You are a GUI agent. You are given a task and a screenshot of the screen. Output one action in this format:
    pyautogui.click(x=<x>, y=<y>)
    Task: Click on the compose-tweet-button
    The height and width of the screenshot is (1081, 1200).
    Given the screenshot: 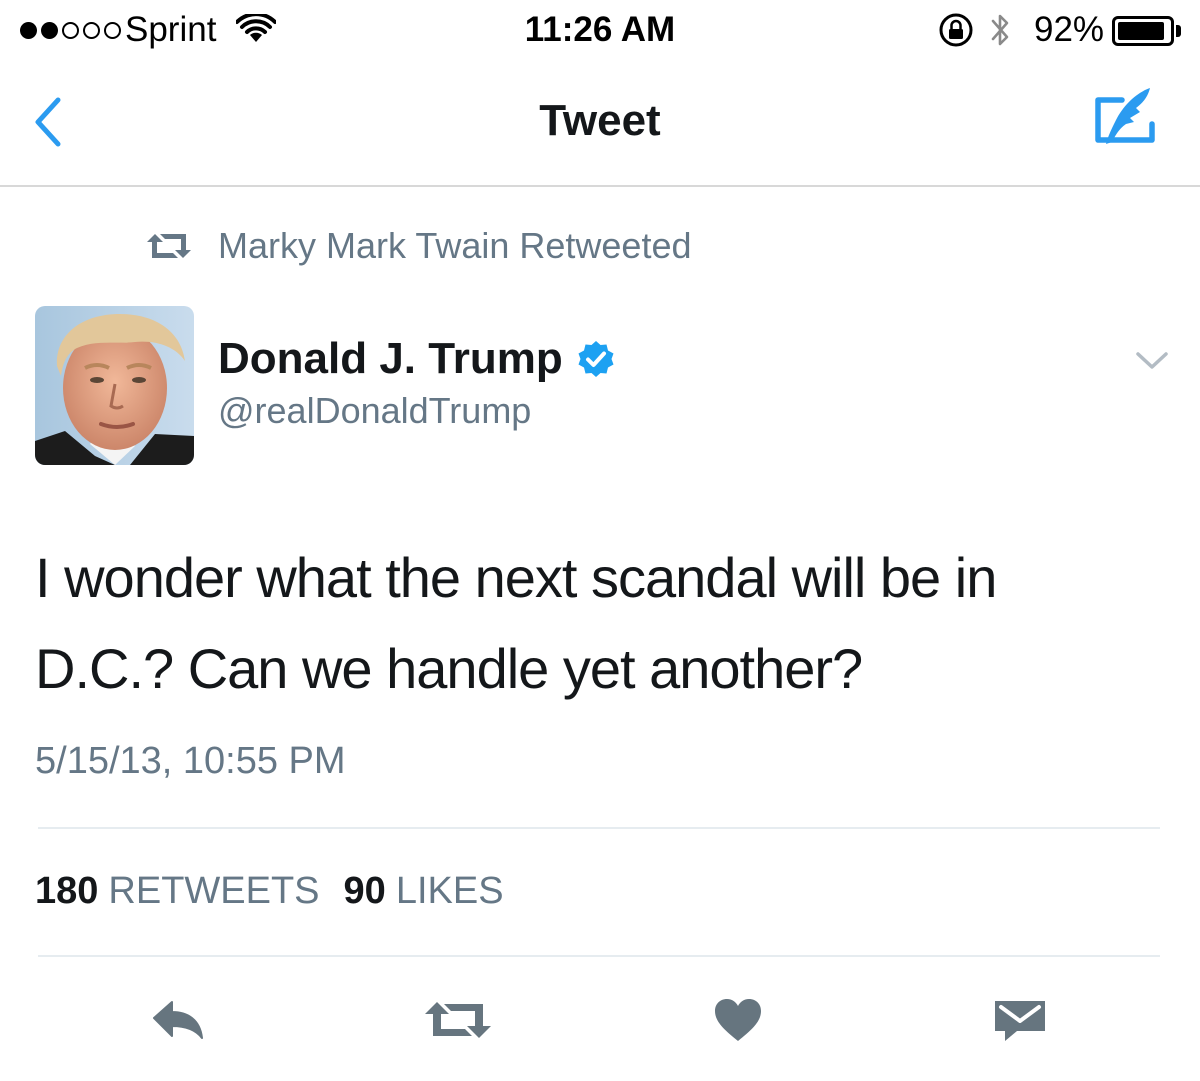 What is the action you would take?
    pyautogui.click(x=1125, y=119)
    